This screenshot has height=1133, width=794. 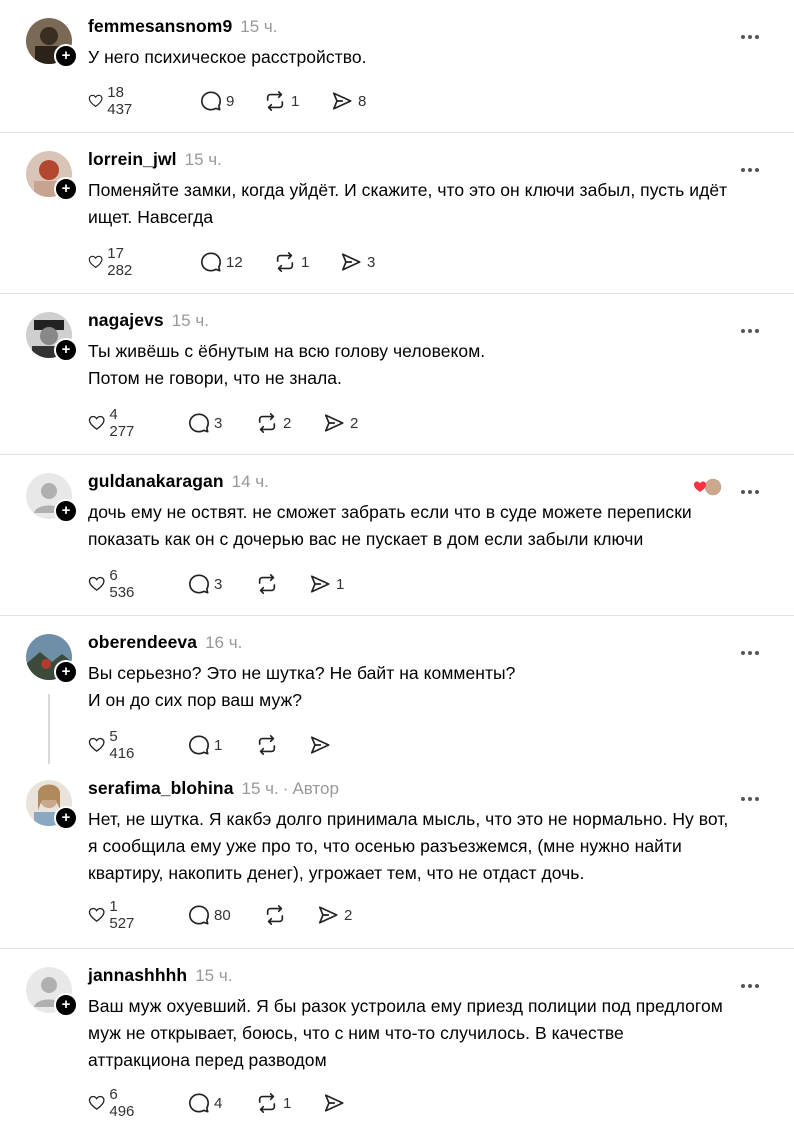 I want to click on like-count: 1 527, so click(x=122, y=915).